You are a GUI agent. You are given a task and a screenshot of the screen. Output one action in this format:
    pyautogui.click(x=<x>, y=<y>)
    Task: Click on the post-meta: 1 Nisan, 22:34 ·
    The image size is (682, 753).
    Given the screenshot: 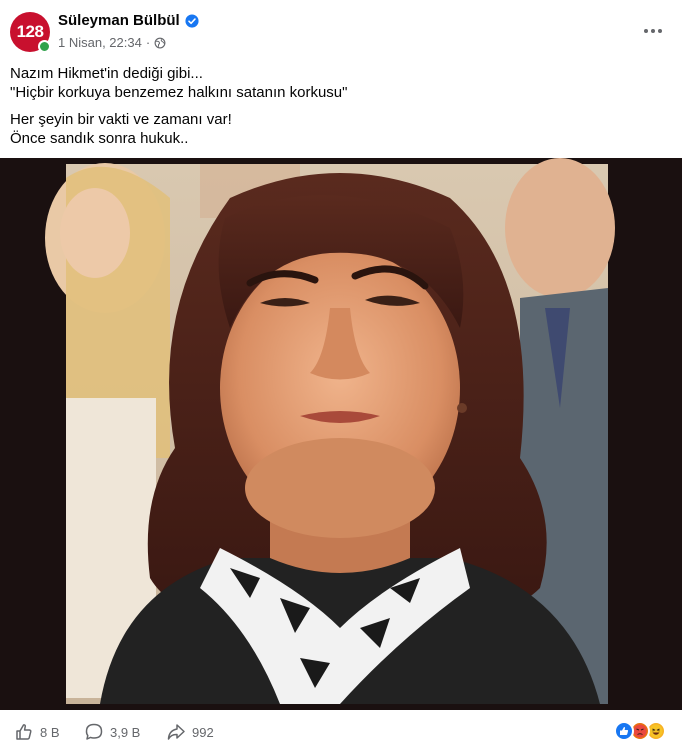 What is the action you would take?
    pyautogui.click(x=112, y=42)
    